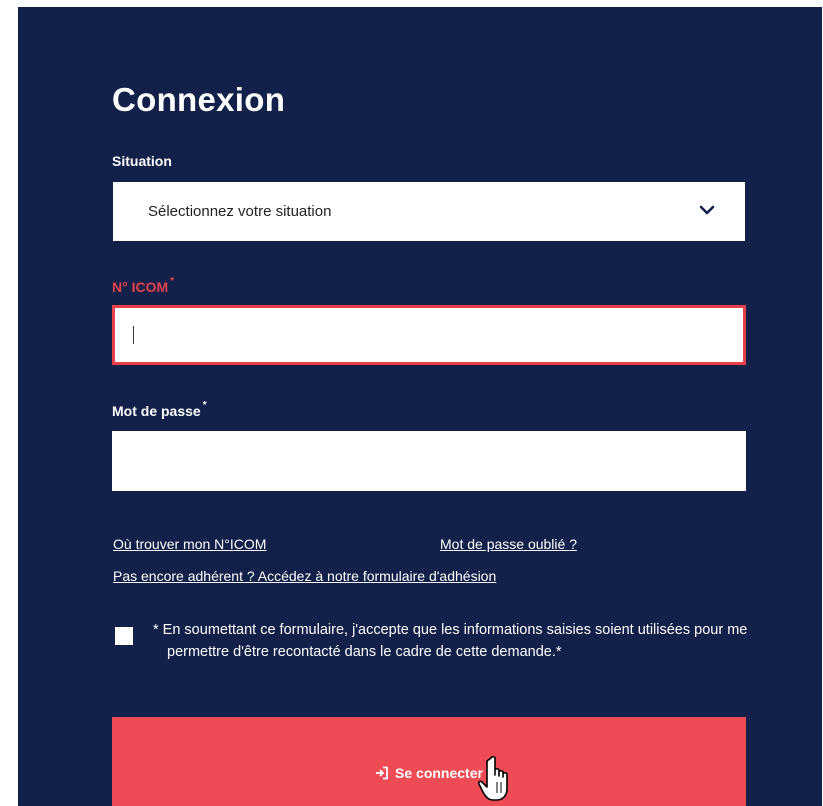 This screenshot has height=806, width=823. Describe the element at coordinates (204, 405) in the screenshot. I see `password-required-mark: *` at that location.